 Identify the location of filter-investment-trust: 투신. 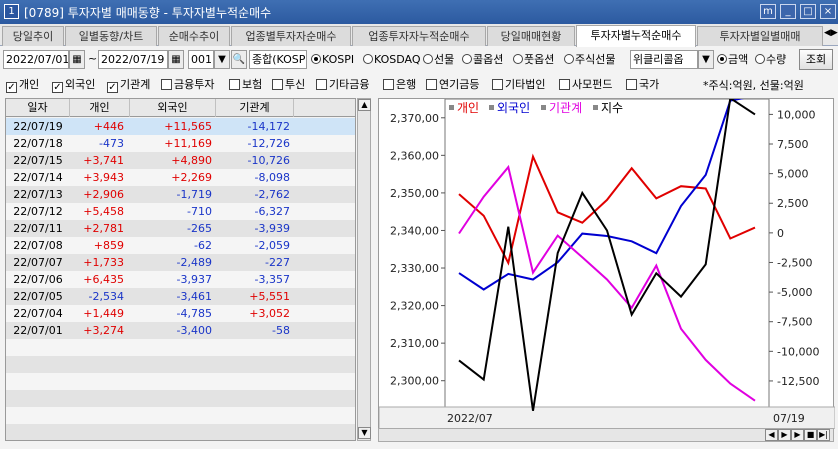
(288, 85).